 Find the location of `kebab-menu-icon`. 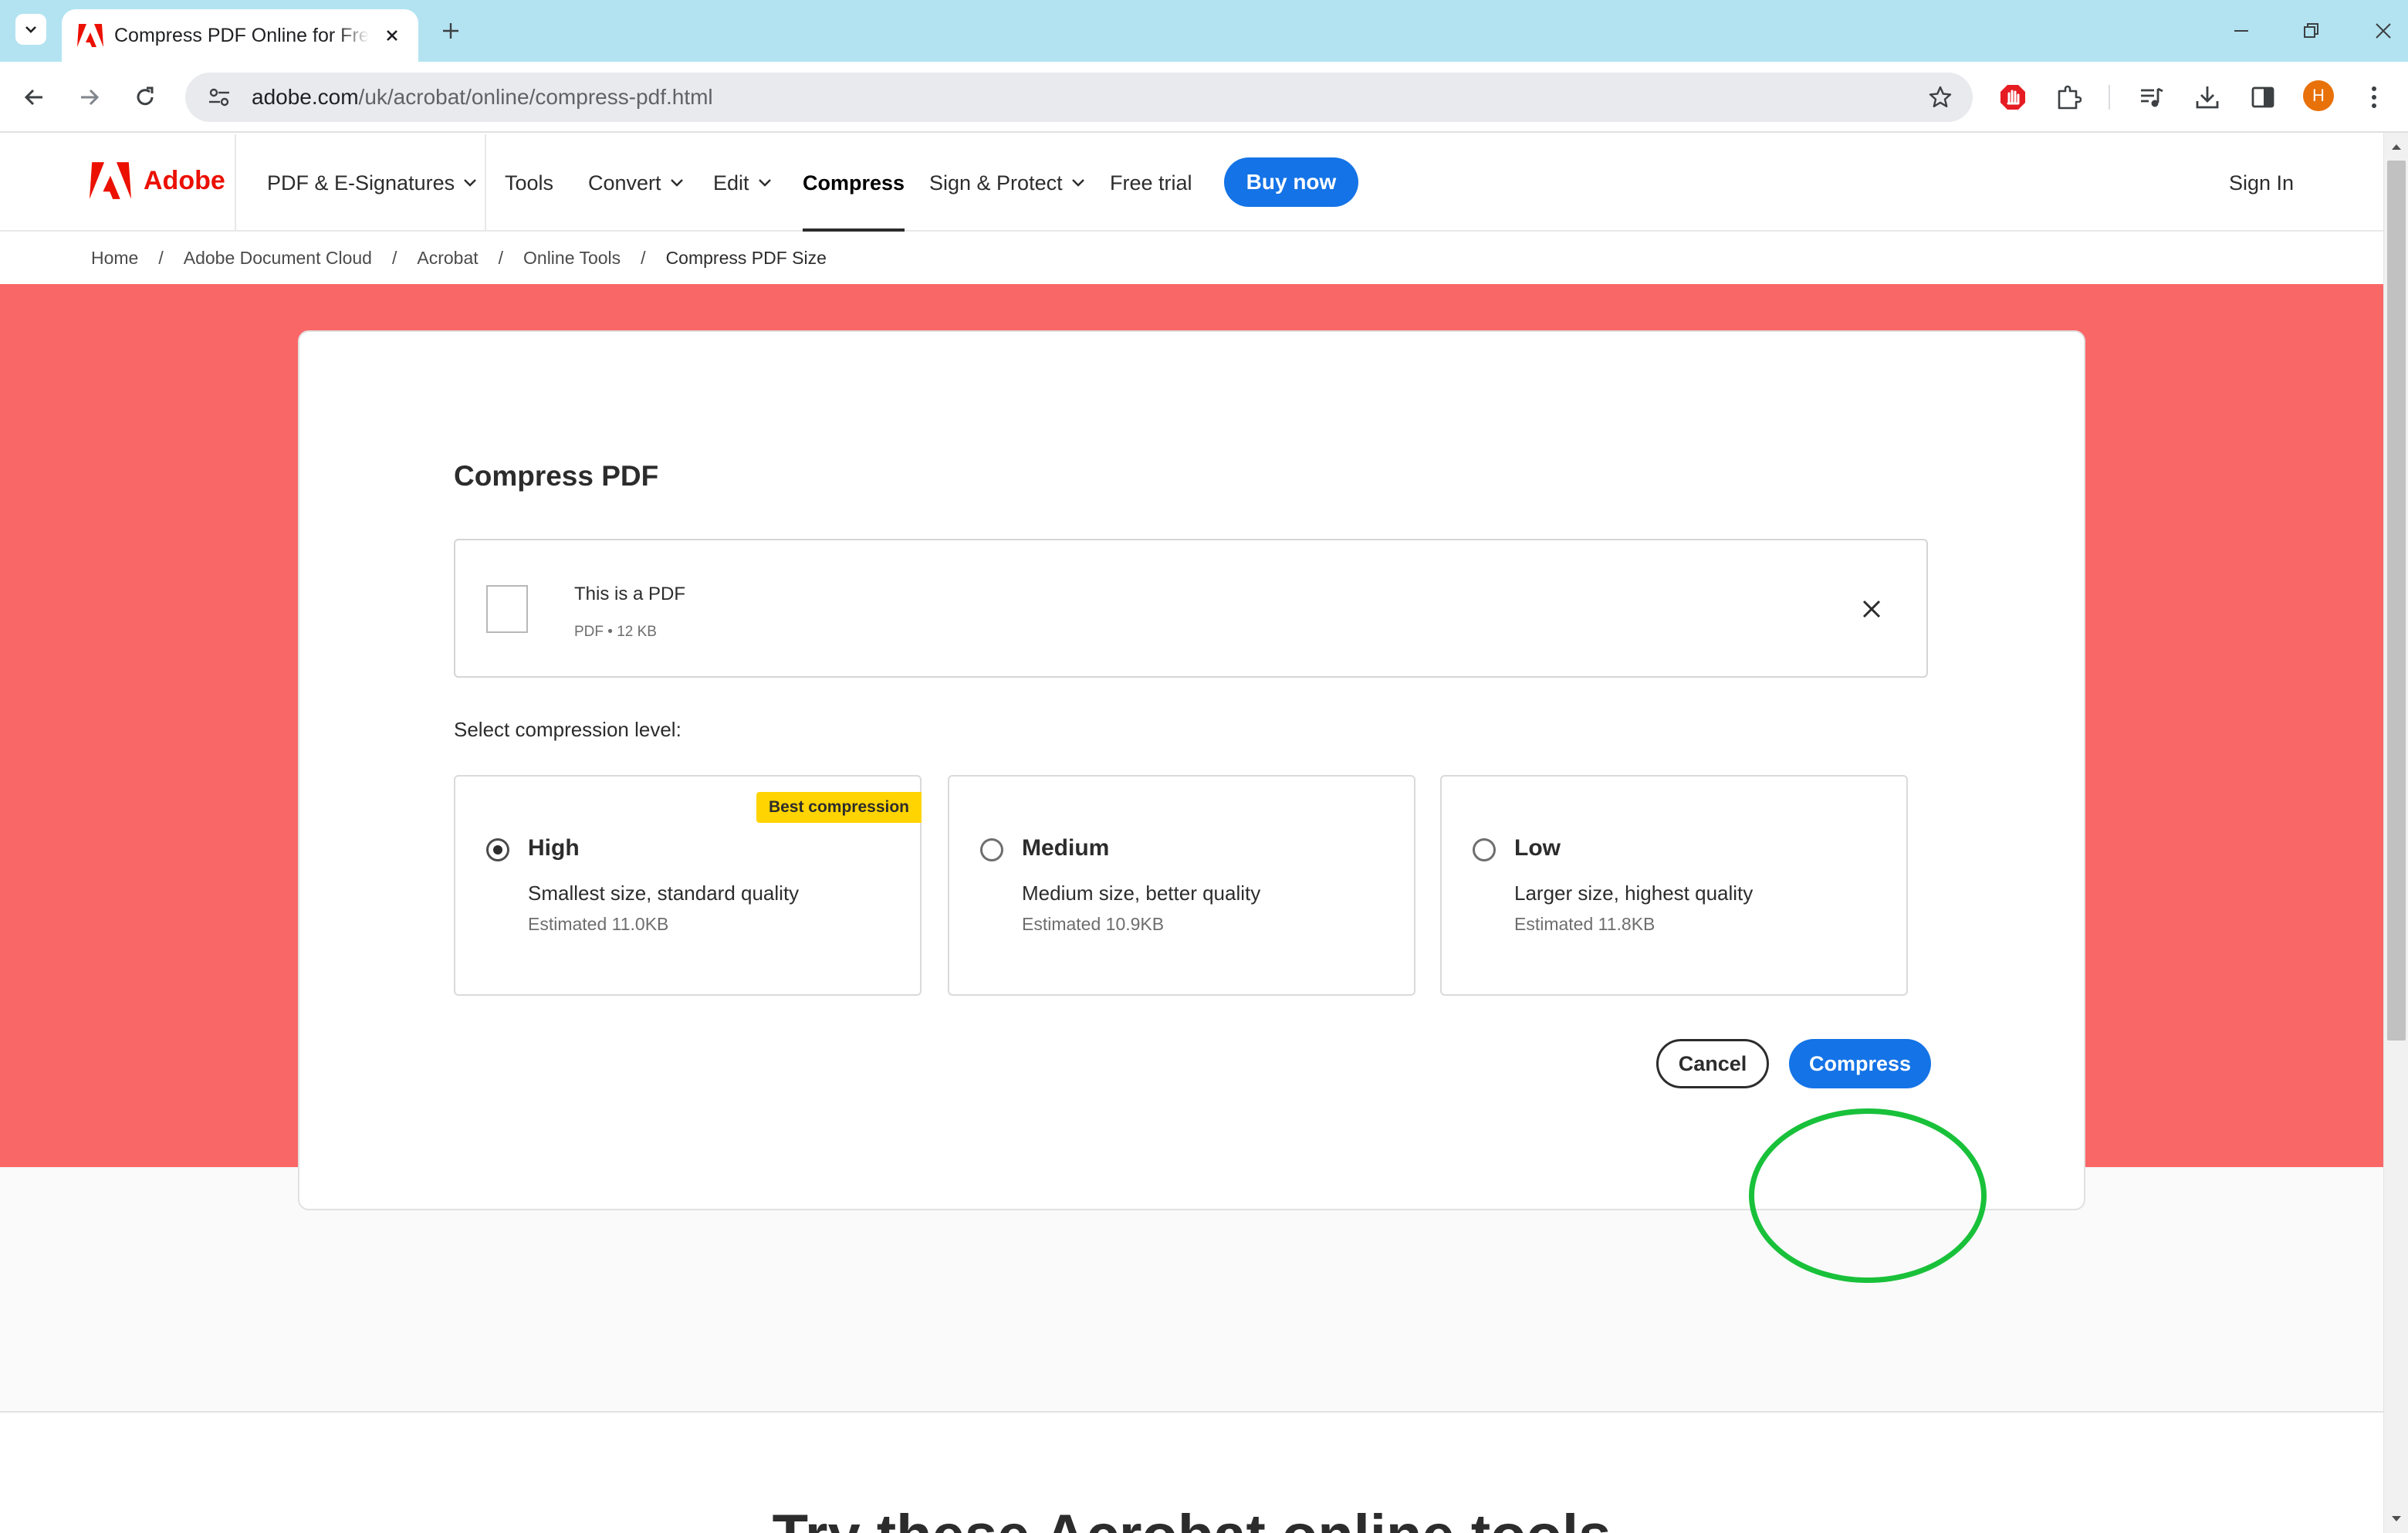

kebab-menu-icon is located at coordinates (2374, 97).